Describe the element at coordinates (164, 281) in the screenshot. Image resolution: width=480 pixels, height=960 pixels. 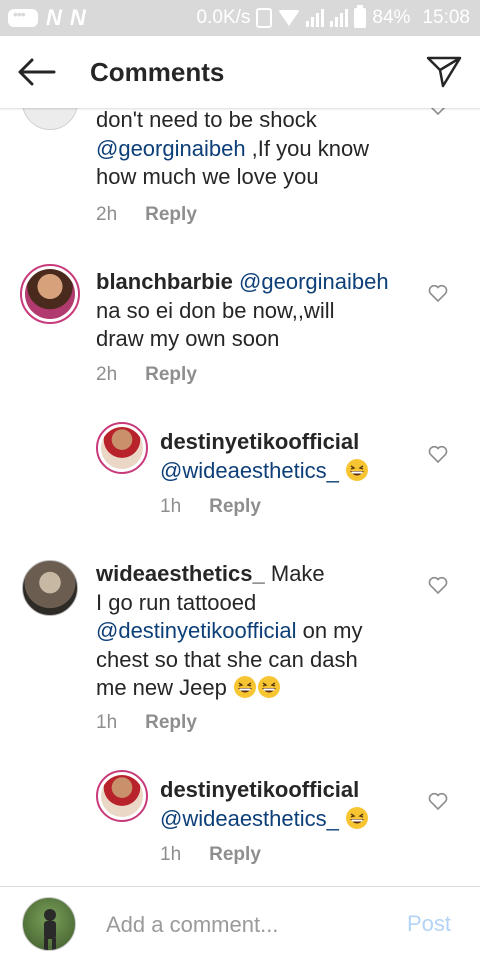
I see `comment-username: blanchbarbie` at that location.